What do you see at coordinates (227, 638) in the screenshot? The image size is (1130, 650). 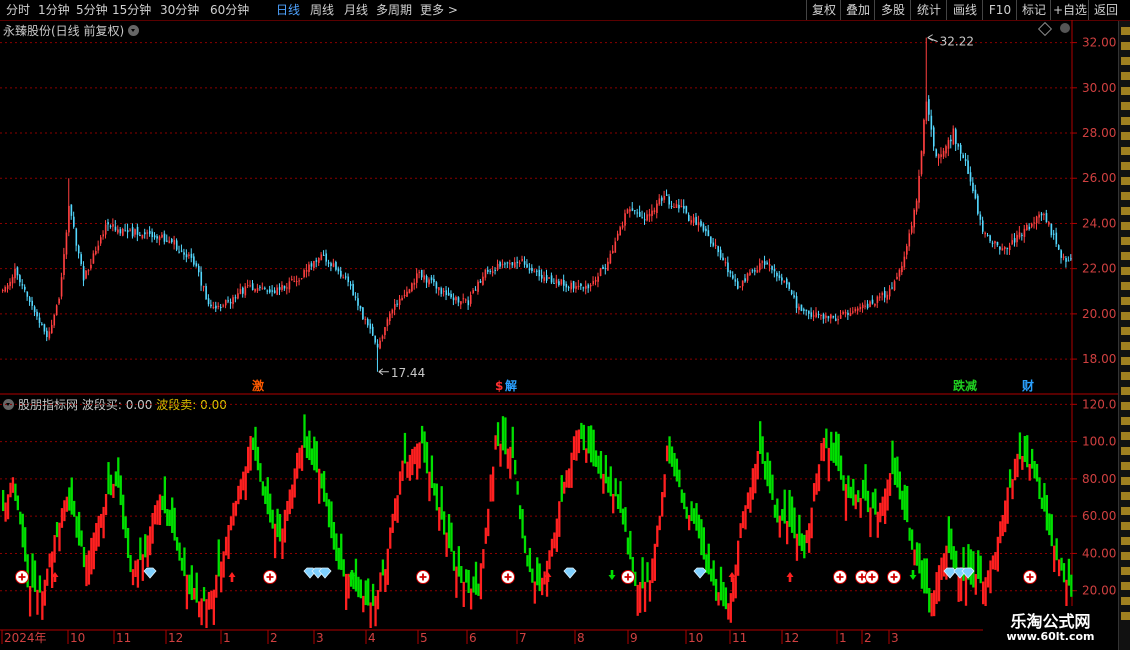 I see `xaxis-label: 1` at bounding box center [227, 638].